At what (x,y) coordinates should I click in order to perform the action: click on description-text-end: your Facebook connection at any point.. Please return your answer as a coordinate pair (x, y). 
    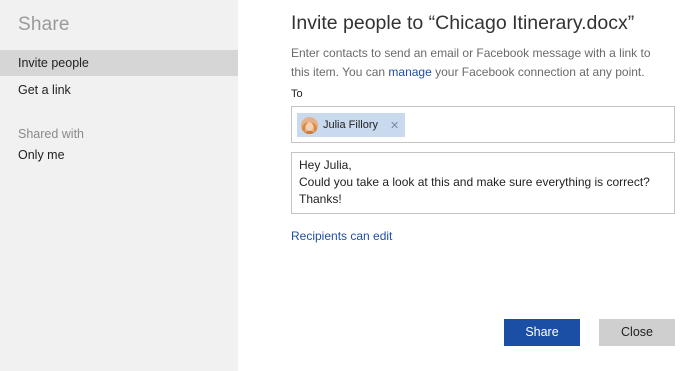
    Looking at the image, I should click on (538, 72).